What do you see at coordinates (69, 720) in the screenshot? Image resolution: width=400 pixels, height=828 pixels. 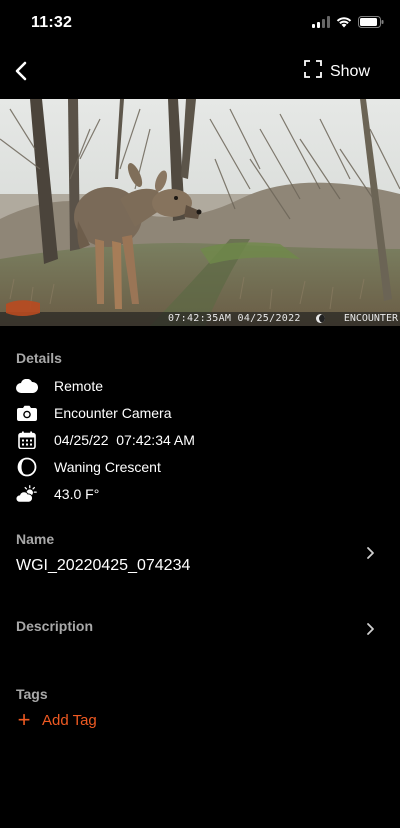 I see `add-tag-label: Add Tag` at bounding box center [69, 720].